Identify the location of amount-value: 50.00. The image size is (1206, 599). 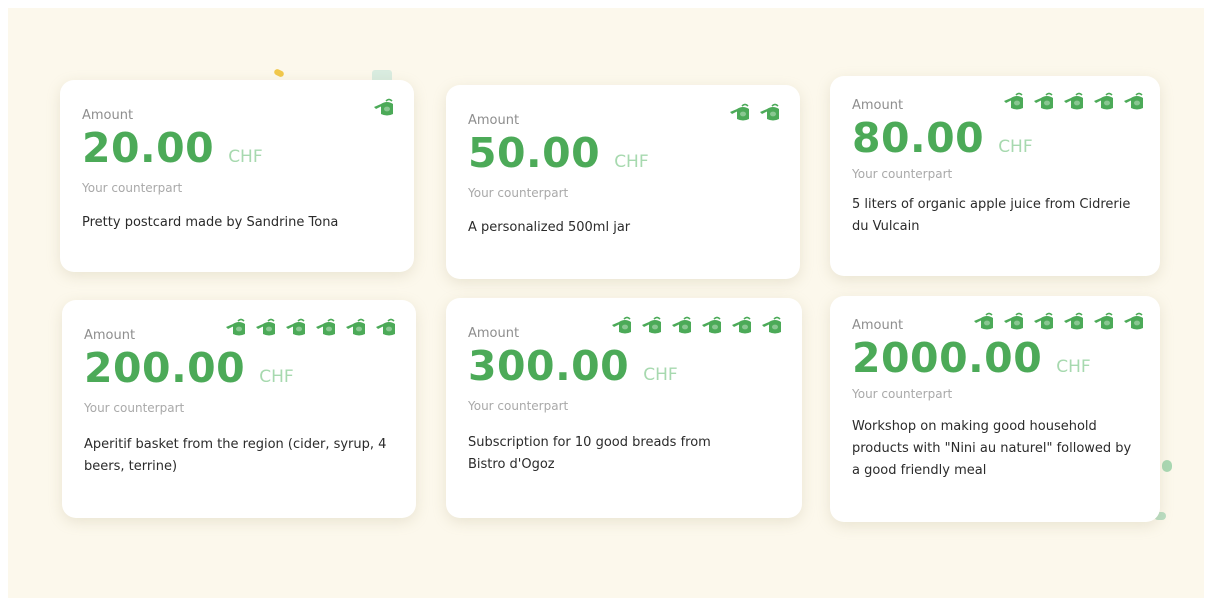
(534, 153).